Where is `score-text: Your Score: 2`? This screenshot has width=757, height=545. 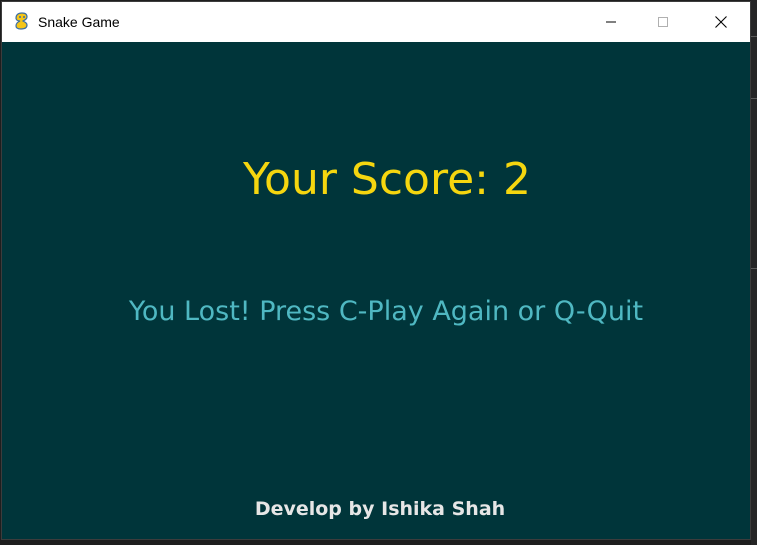
score-text: Your Score: 2 is located at coordinates (387, 179).